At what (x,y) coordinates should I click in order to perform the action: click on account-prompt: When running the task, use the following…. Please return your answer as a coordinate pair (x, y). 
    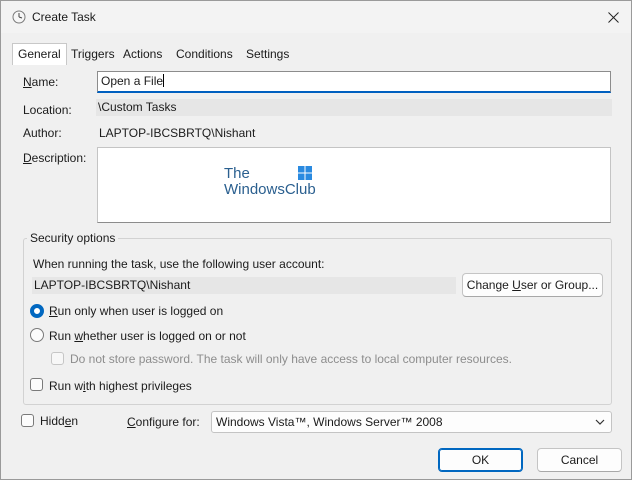
    Looking at the image, I should click on (179, 264).